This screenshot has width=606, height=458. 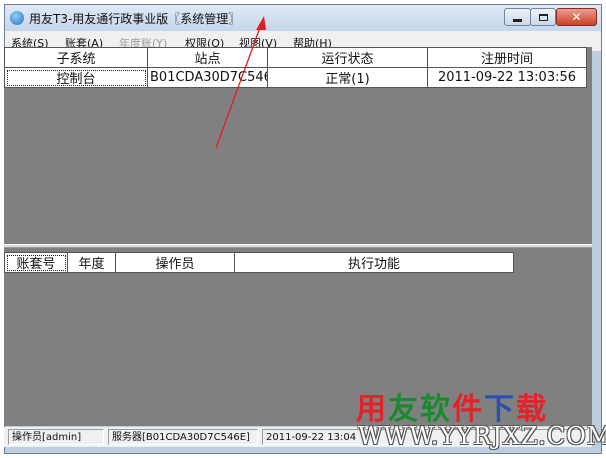 I want to click on table-cell: 正常(1), so click(x=347, y=77).